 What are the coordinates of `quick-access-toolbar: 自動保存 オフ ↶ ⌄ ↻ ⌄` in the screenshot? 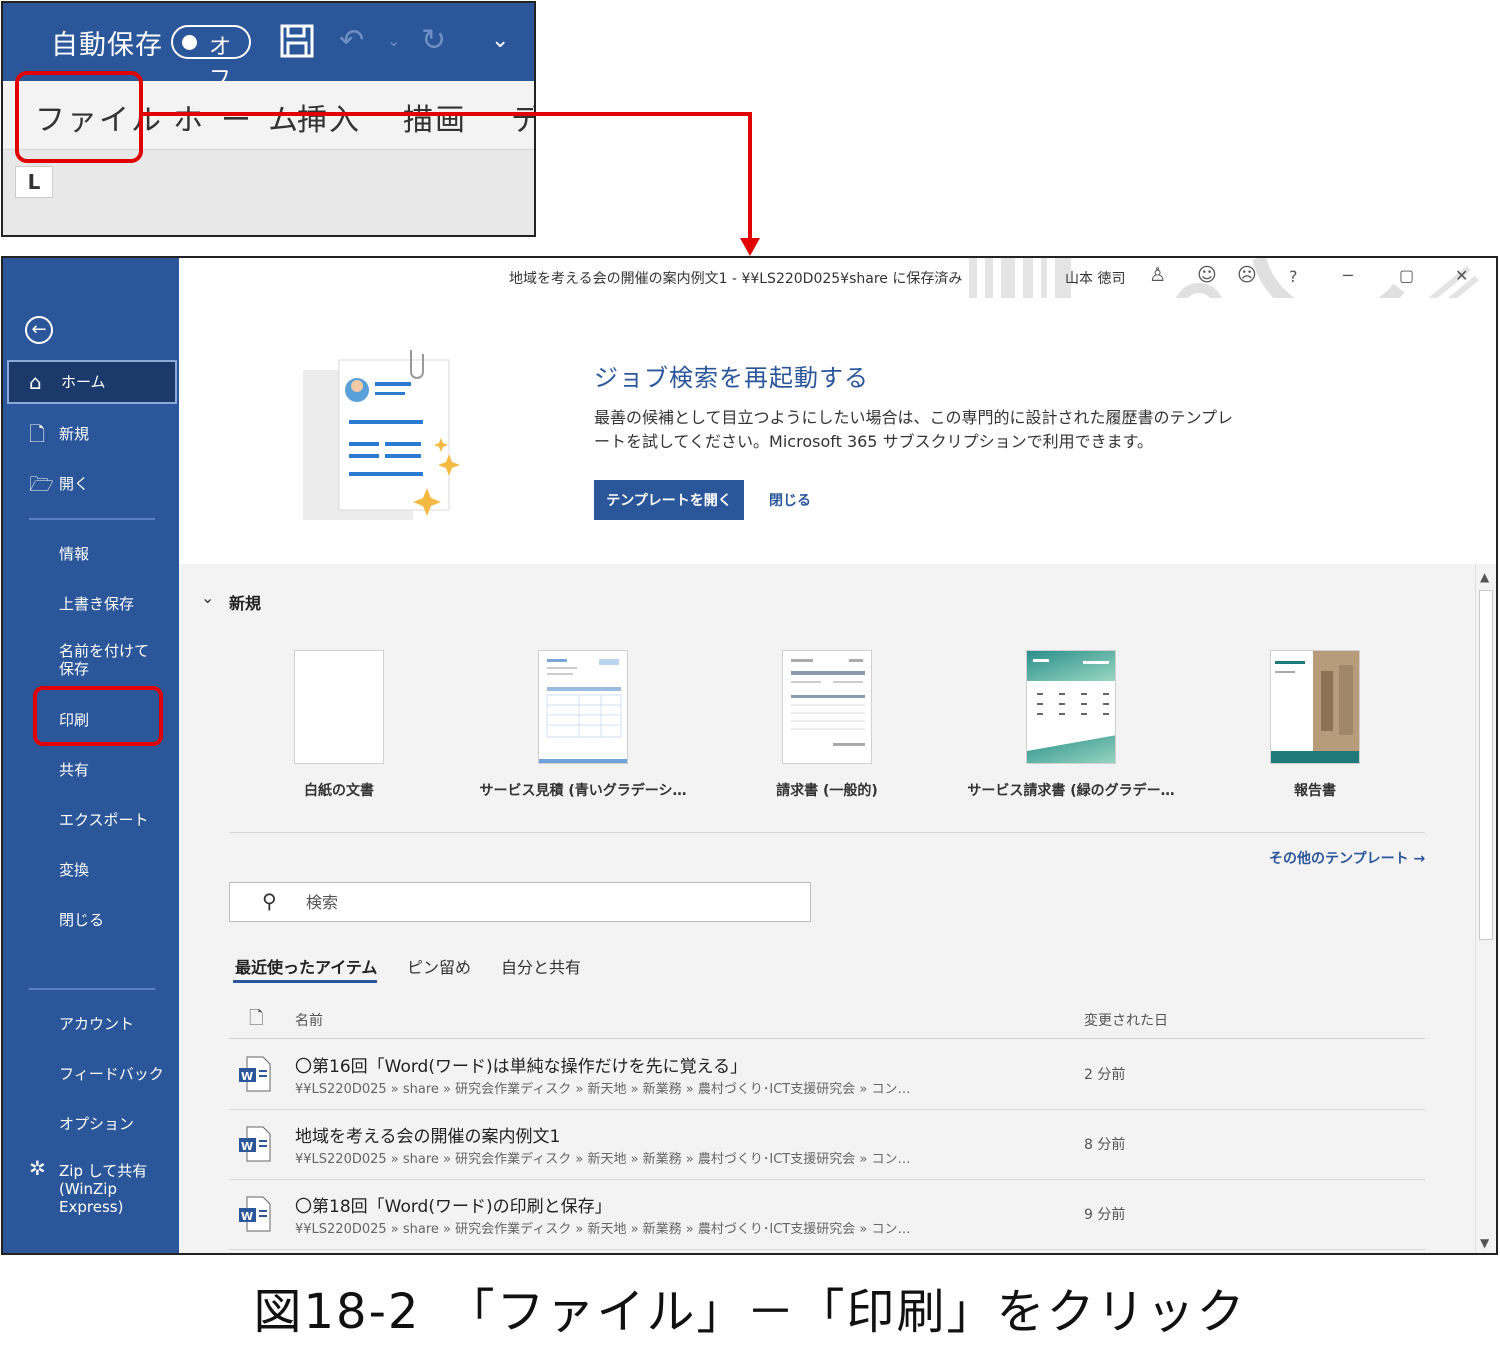 It's located at (268, 47).